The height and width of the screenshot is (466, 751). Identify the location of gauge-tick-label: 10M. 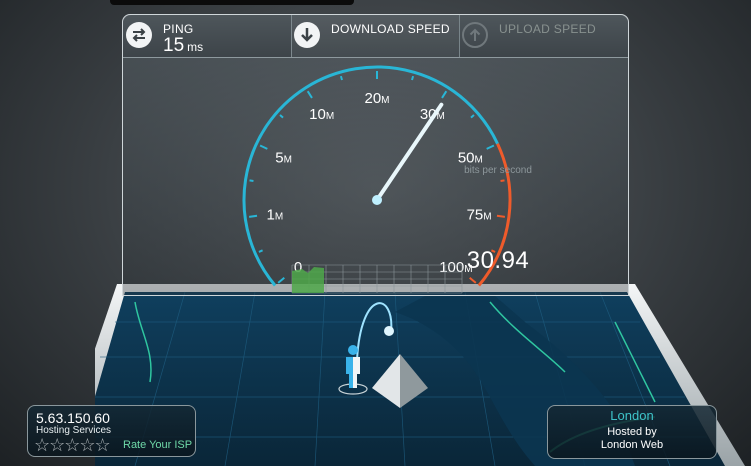
(321, 114).